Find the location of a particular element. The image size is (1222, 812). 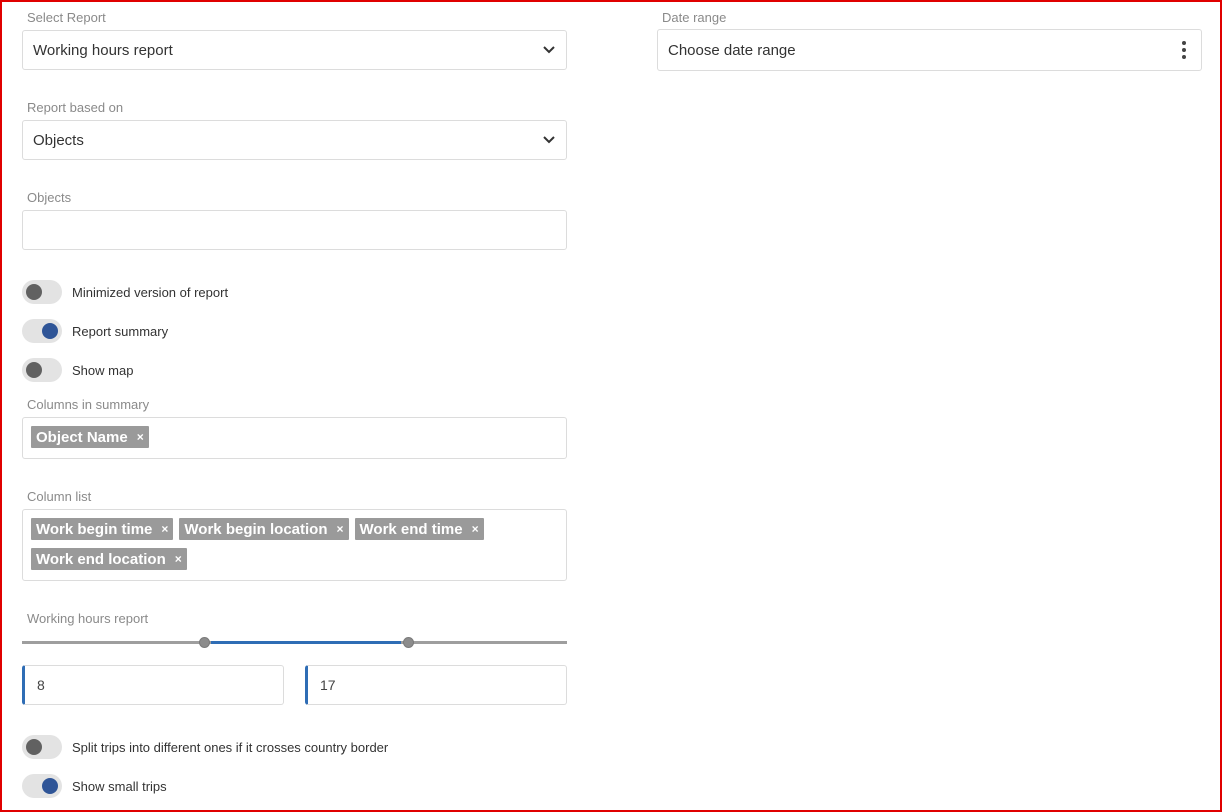

tag-chip: Work end location × is located at coordinates (109, 559).